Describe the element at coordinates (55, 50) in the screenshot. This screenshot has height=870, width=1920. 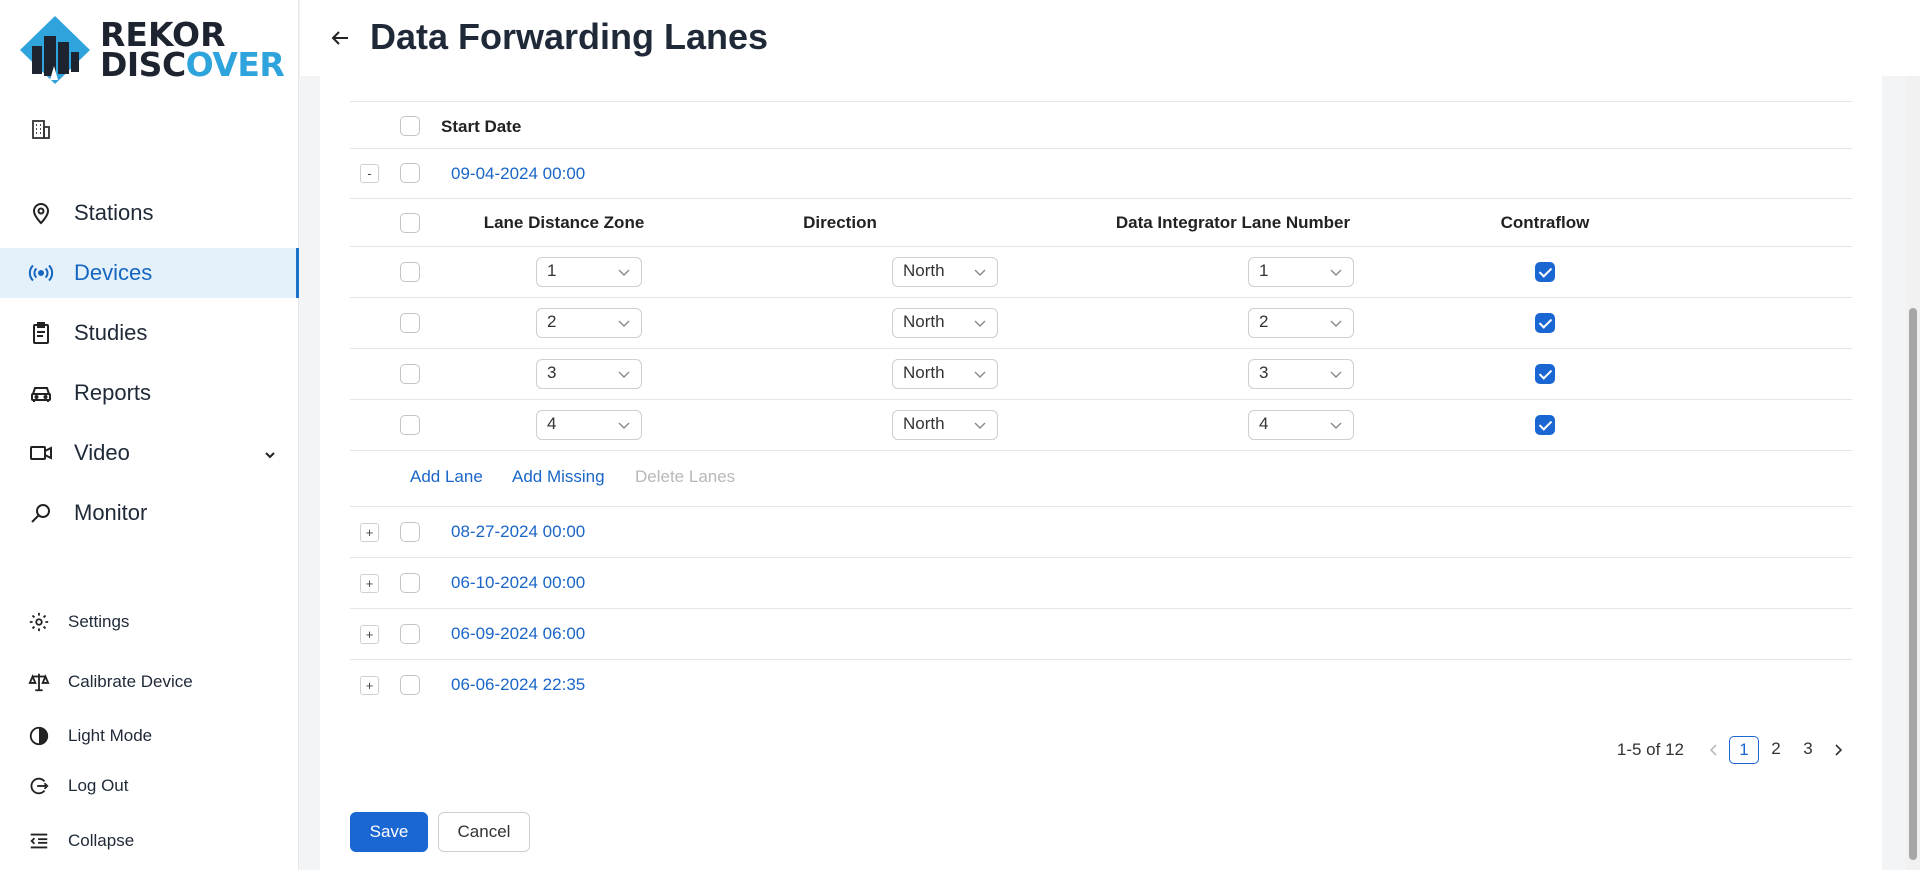
I see `logo-mark-icon` at that location.